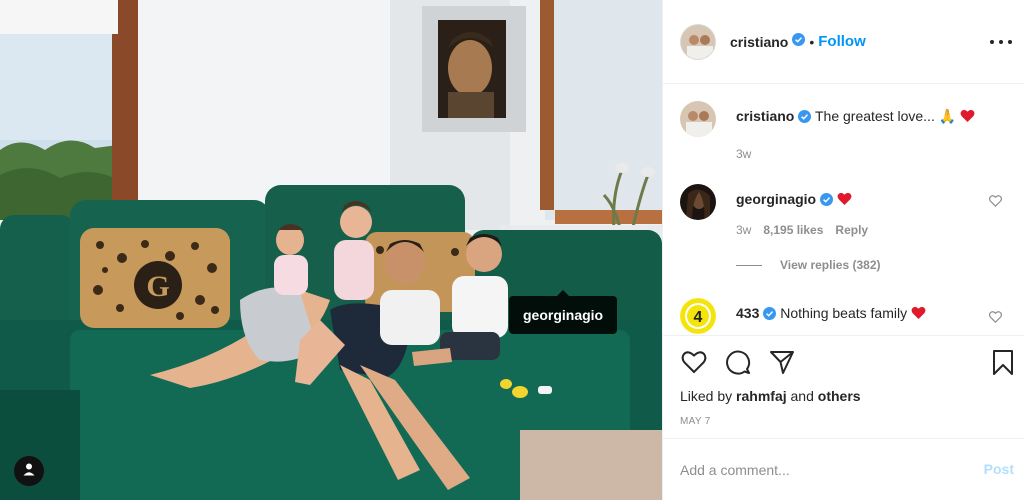 The width and height of the screenshot is (1024, 500). I want to click on heart-icon, so click(694, 362).